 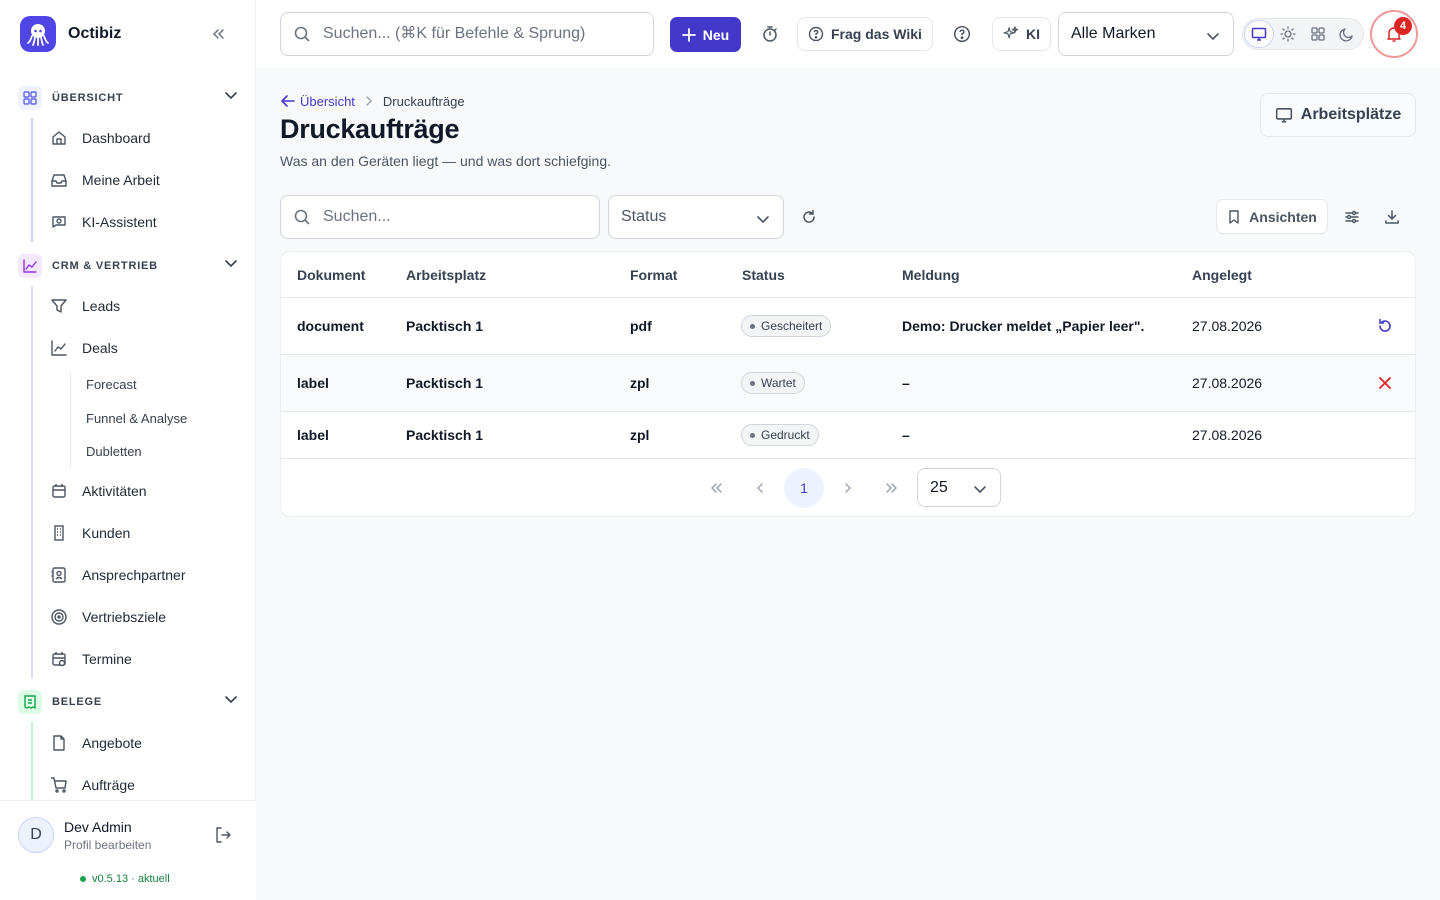 What do you see at coordinates (114, 451) in the screenshot?
I see `sidebar-subitem-dubletten: Dubletten` at bounding box center [114, 451].